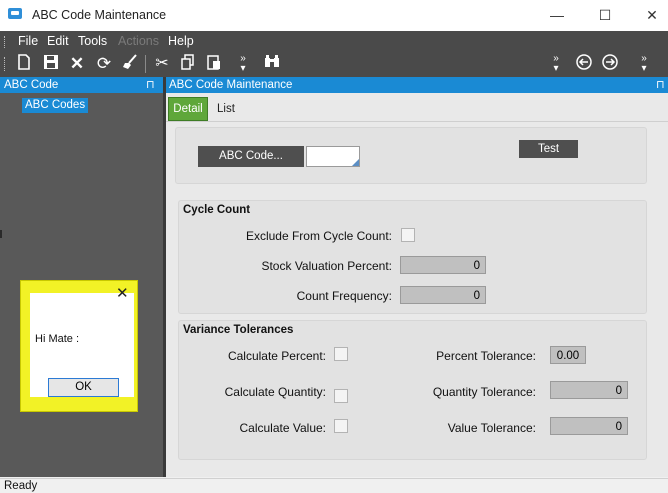 This screenshot has height=493, width=668. Describe the element at coordinates (226, 109) in the screenshot. I see `tab-list: List` at that location.